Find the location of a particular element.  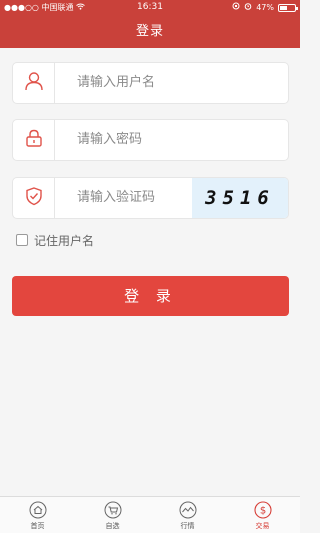

tab-bar: 首页 自选 行情 $ 交易 is located at coordinates (150, 514).